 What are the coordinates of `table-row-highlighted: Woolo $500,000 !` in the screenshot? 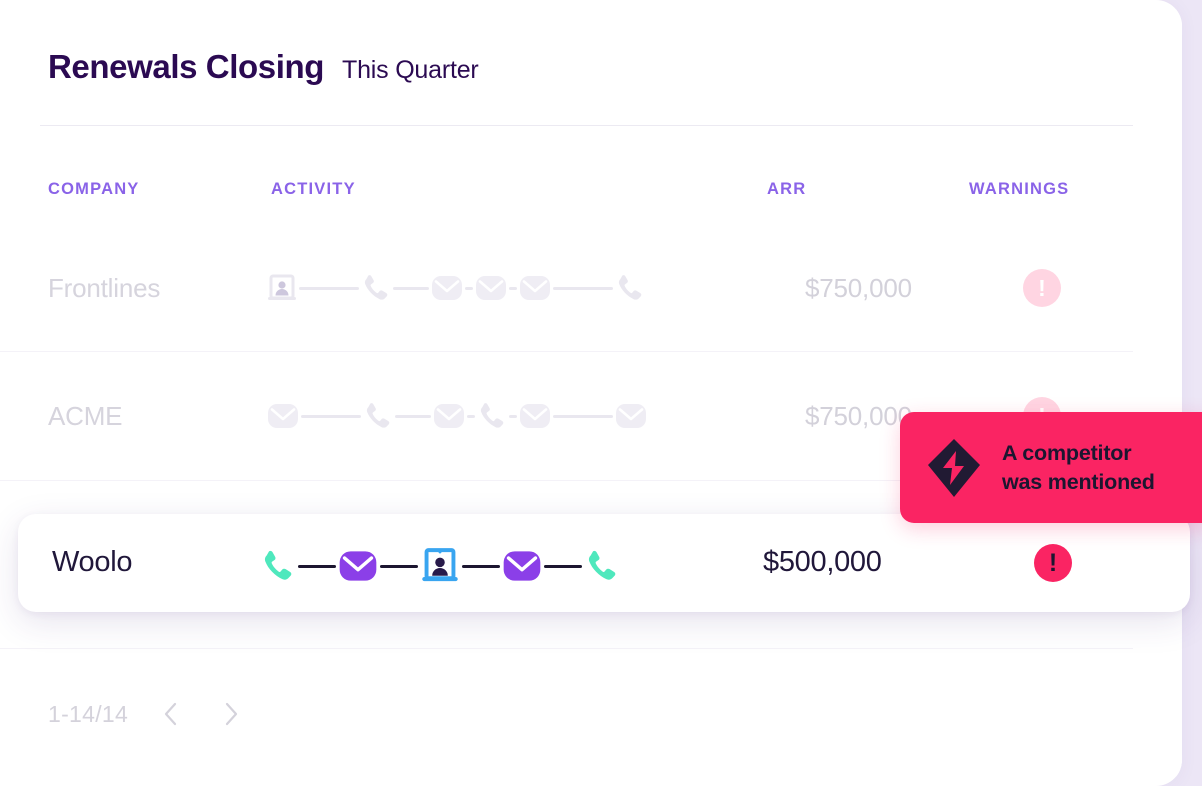 It's located at (604, 563).